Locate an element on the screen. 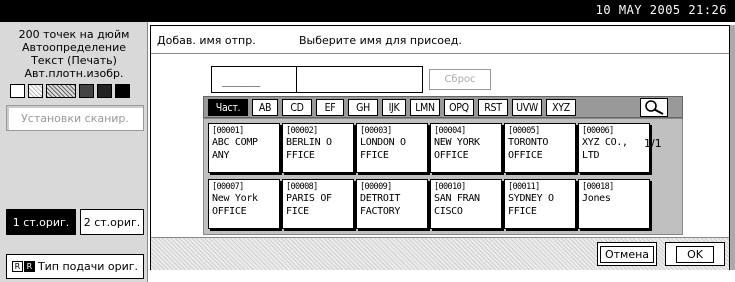 The width and height of the screenshot is (735, 282). feed-type-label: Тип подачи ориг. is located at coordinates (88, 266).